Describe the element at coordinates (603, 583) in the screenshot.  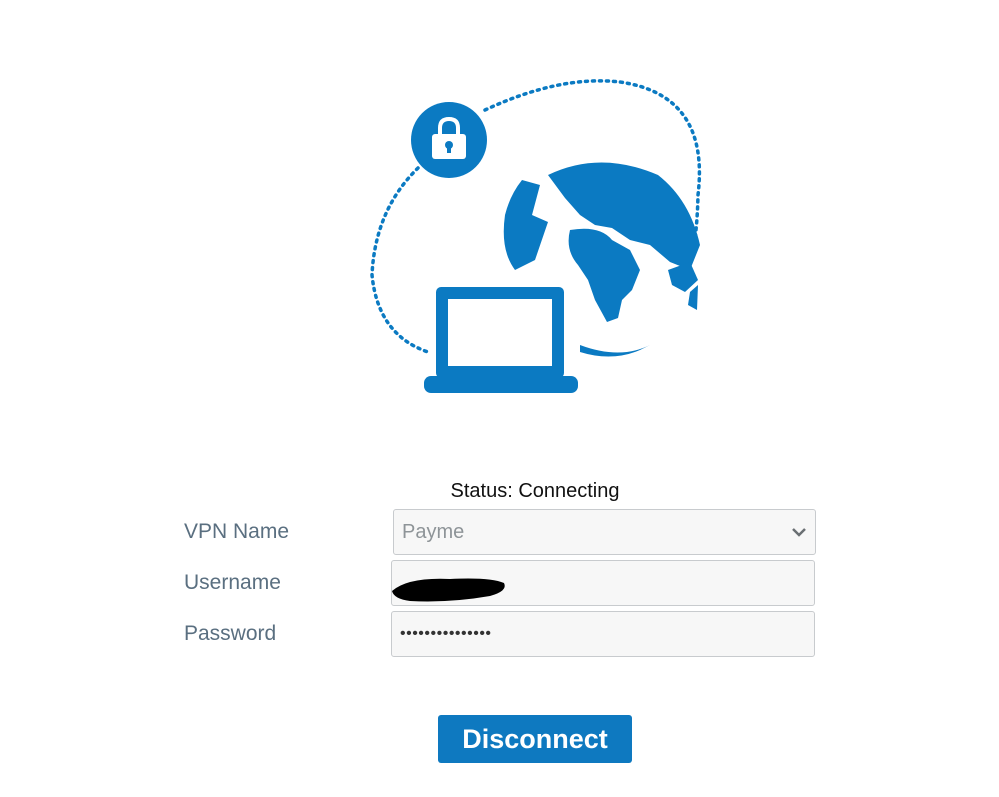
I see `username-input` at that location.